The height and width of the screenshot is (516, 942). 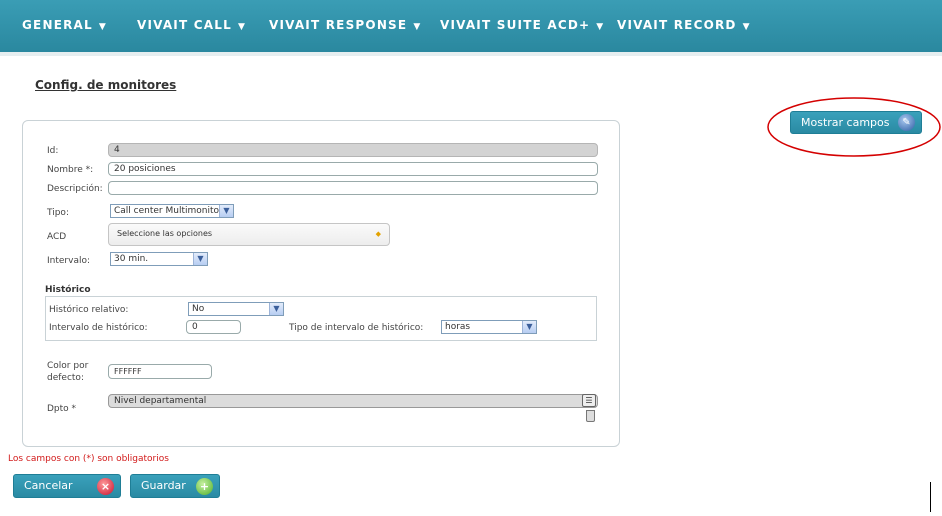 I want to click on historico-group, so click(x=321, y=318).